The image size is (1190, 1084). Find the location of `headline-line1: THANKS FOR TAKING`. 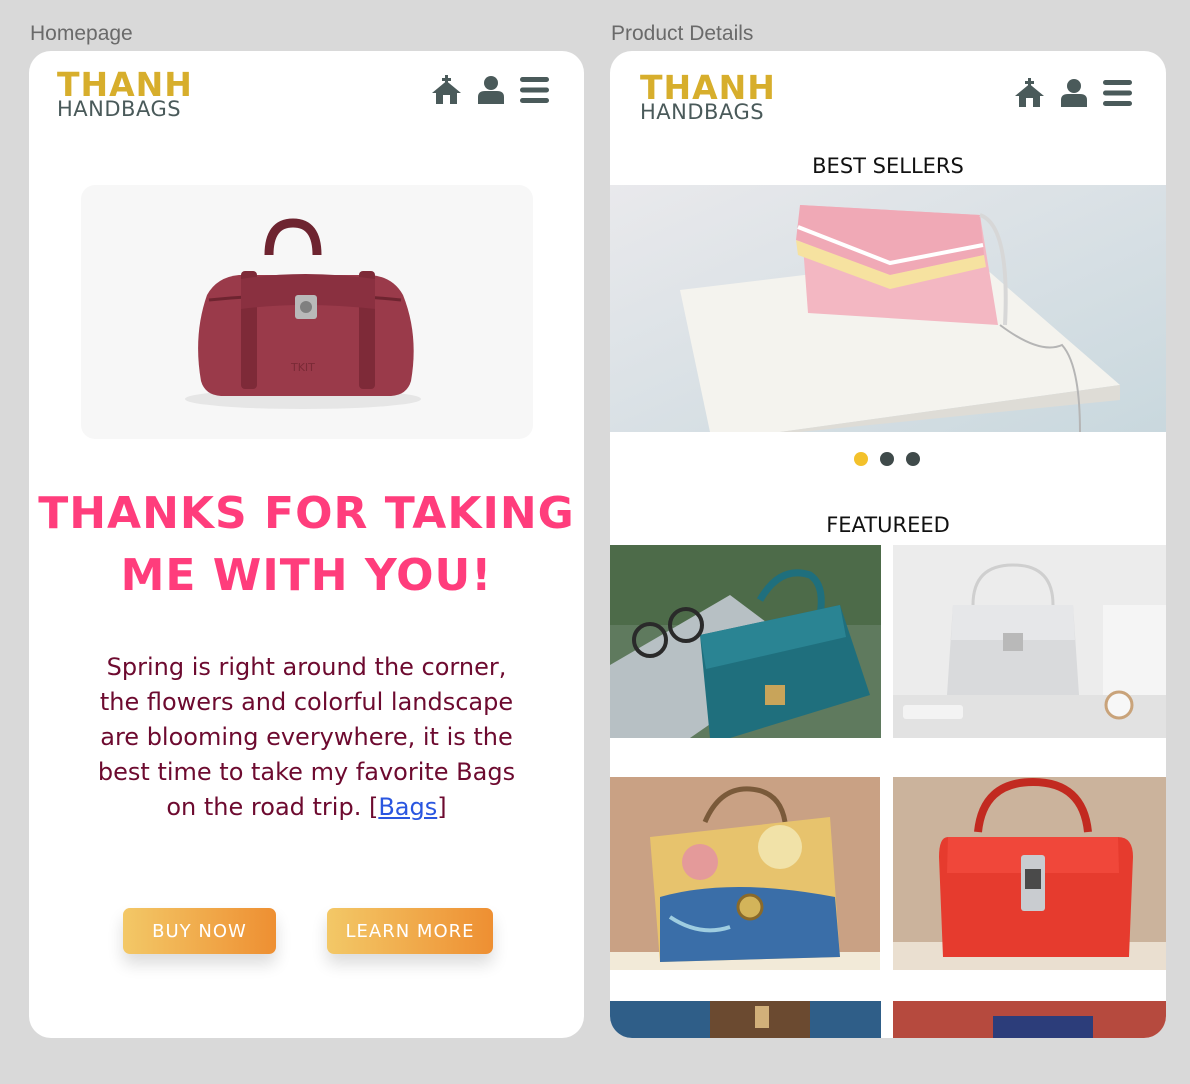

headline-line1: THANKS FOR TAKING is located at coordinates (306, 513).